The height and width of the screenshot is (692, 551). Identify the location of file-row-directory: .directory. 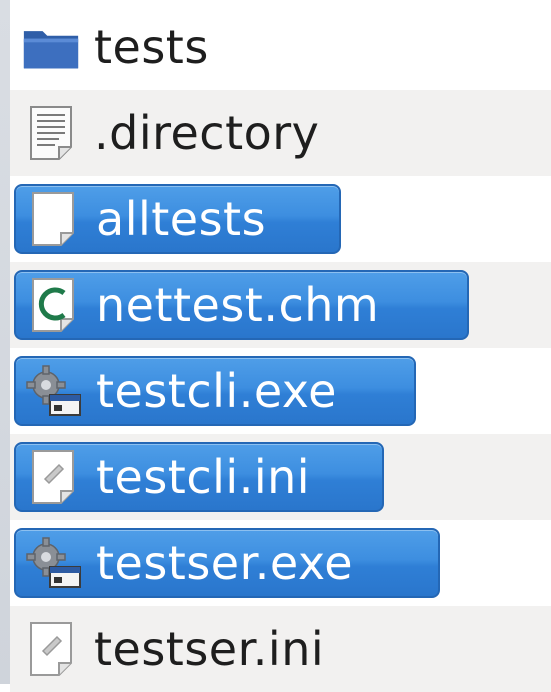
(280, 133).